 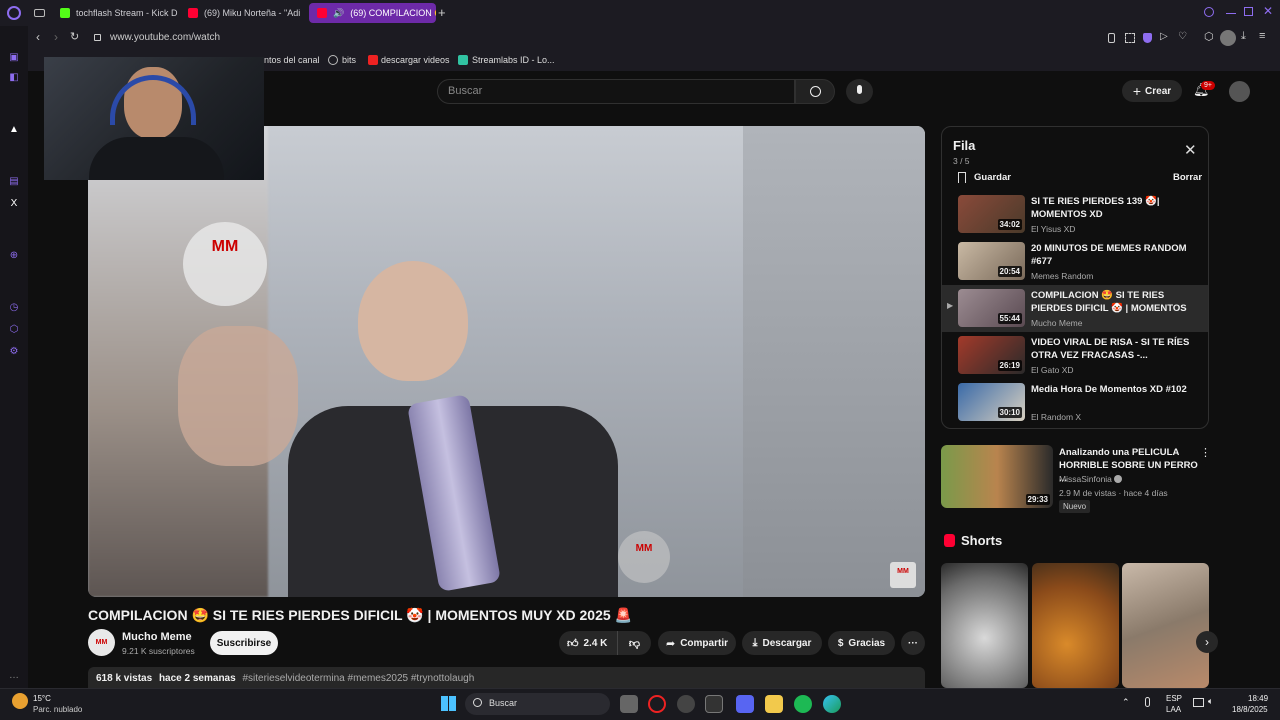 I want to click on minimize-icon, so click(x=1231, y=13).